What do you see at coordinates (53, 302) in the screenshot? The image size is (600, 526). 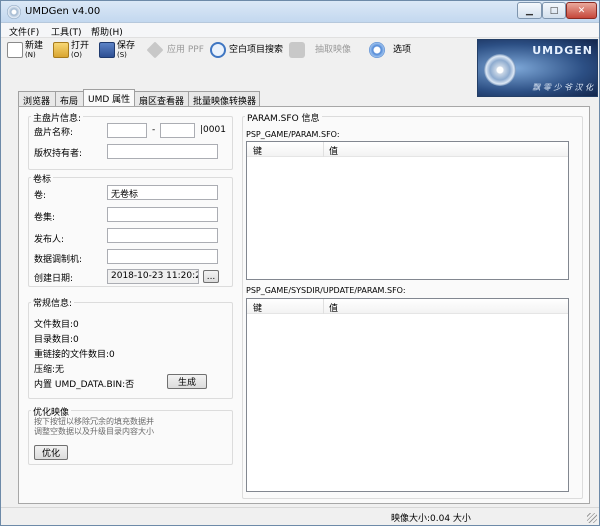 I see `general-info-title: 常规信息:` at bounding box center [53, 302].